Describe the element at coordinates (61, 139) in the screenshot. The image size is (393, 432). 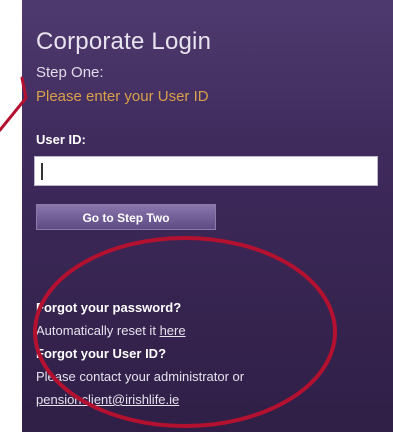
I see `userid-label: User ID:` at that location.